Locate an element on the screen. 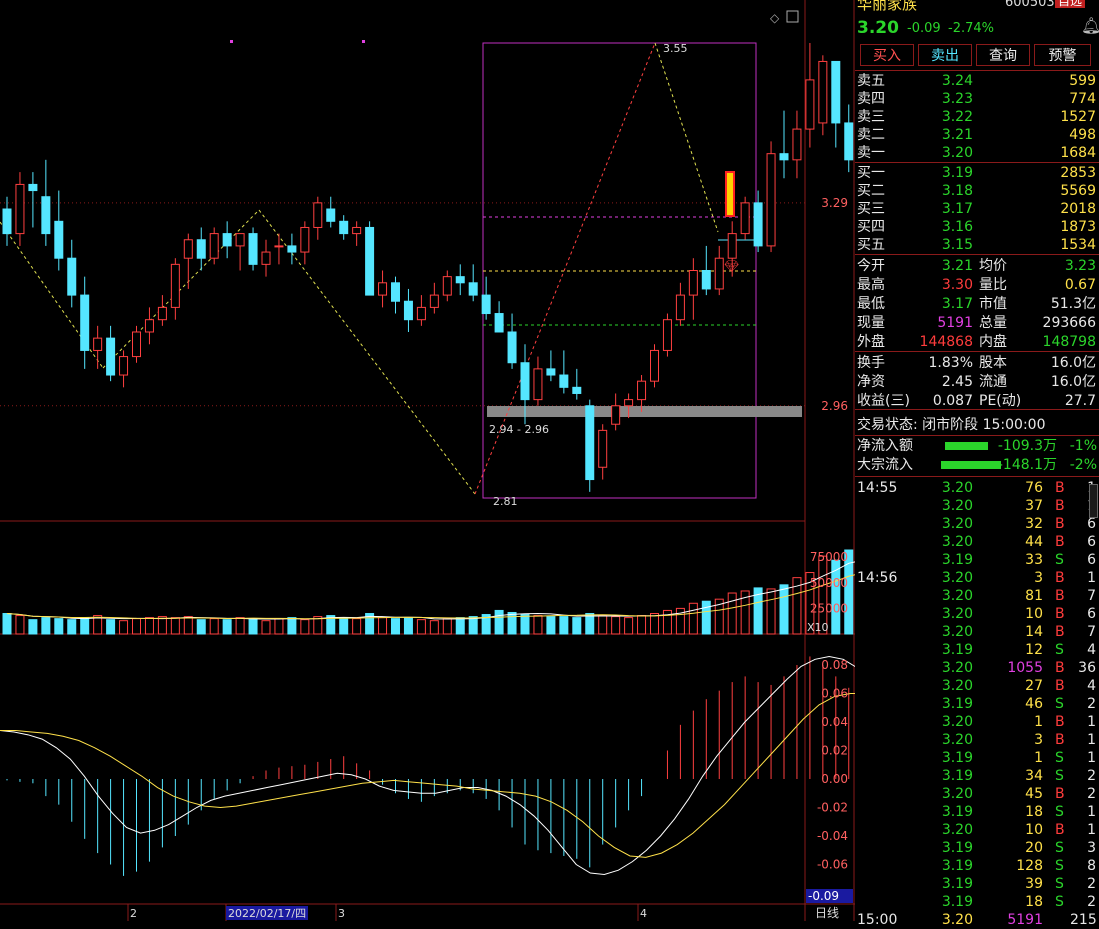 This screenshot has height=929, width=1099. bid-label: 买一 is located at coordinates (871, 173).